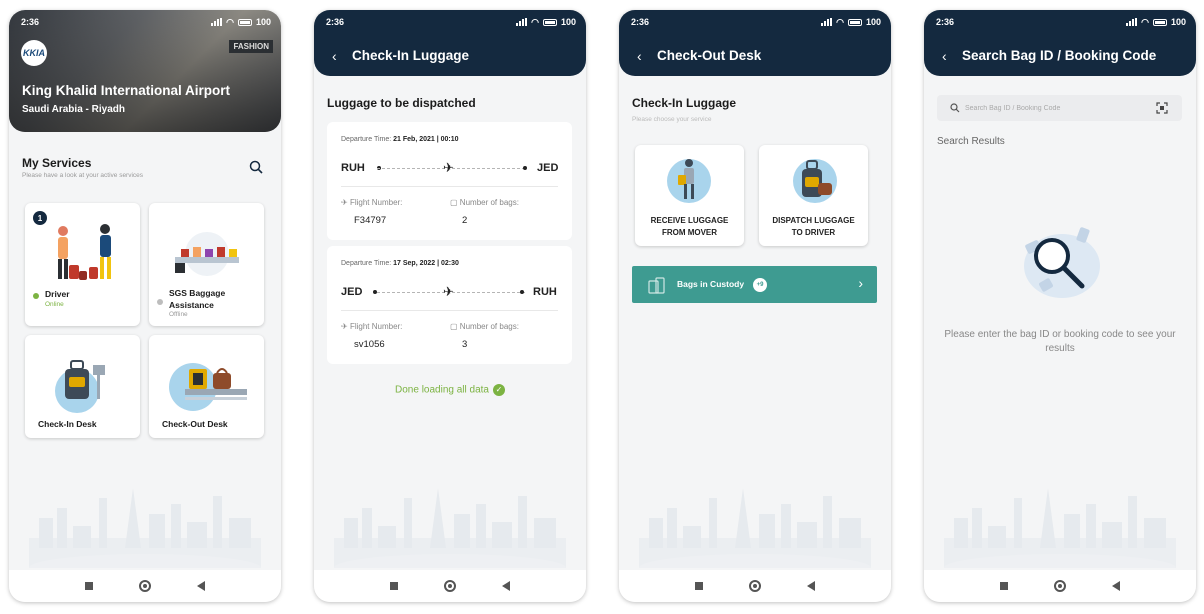  Describe the element at coordinates (34, 53) in the screenshot. I see `airport-logo: KKIA` at that location.